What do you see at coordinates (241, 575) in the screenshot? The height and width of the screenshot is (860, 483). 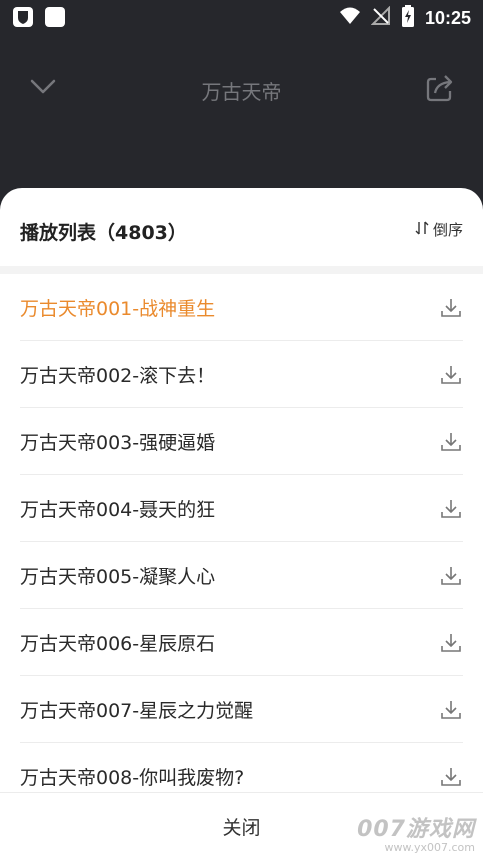 I see `episode-row: 万古天帝005-凝聚人心` at bounding box center [241, 575].